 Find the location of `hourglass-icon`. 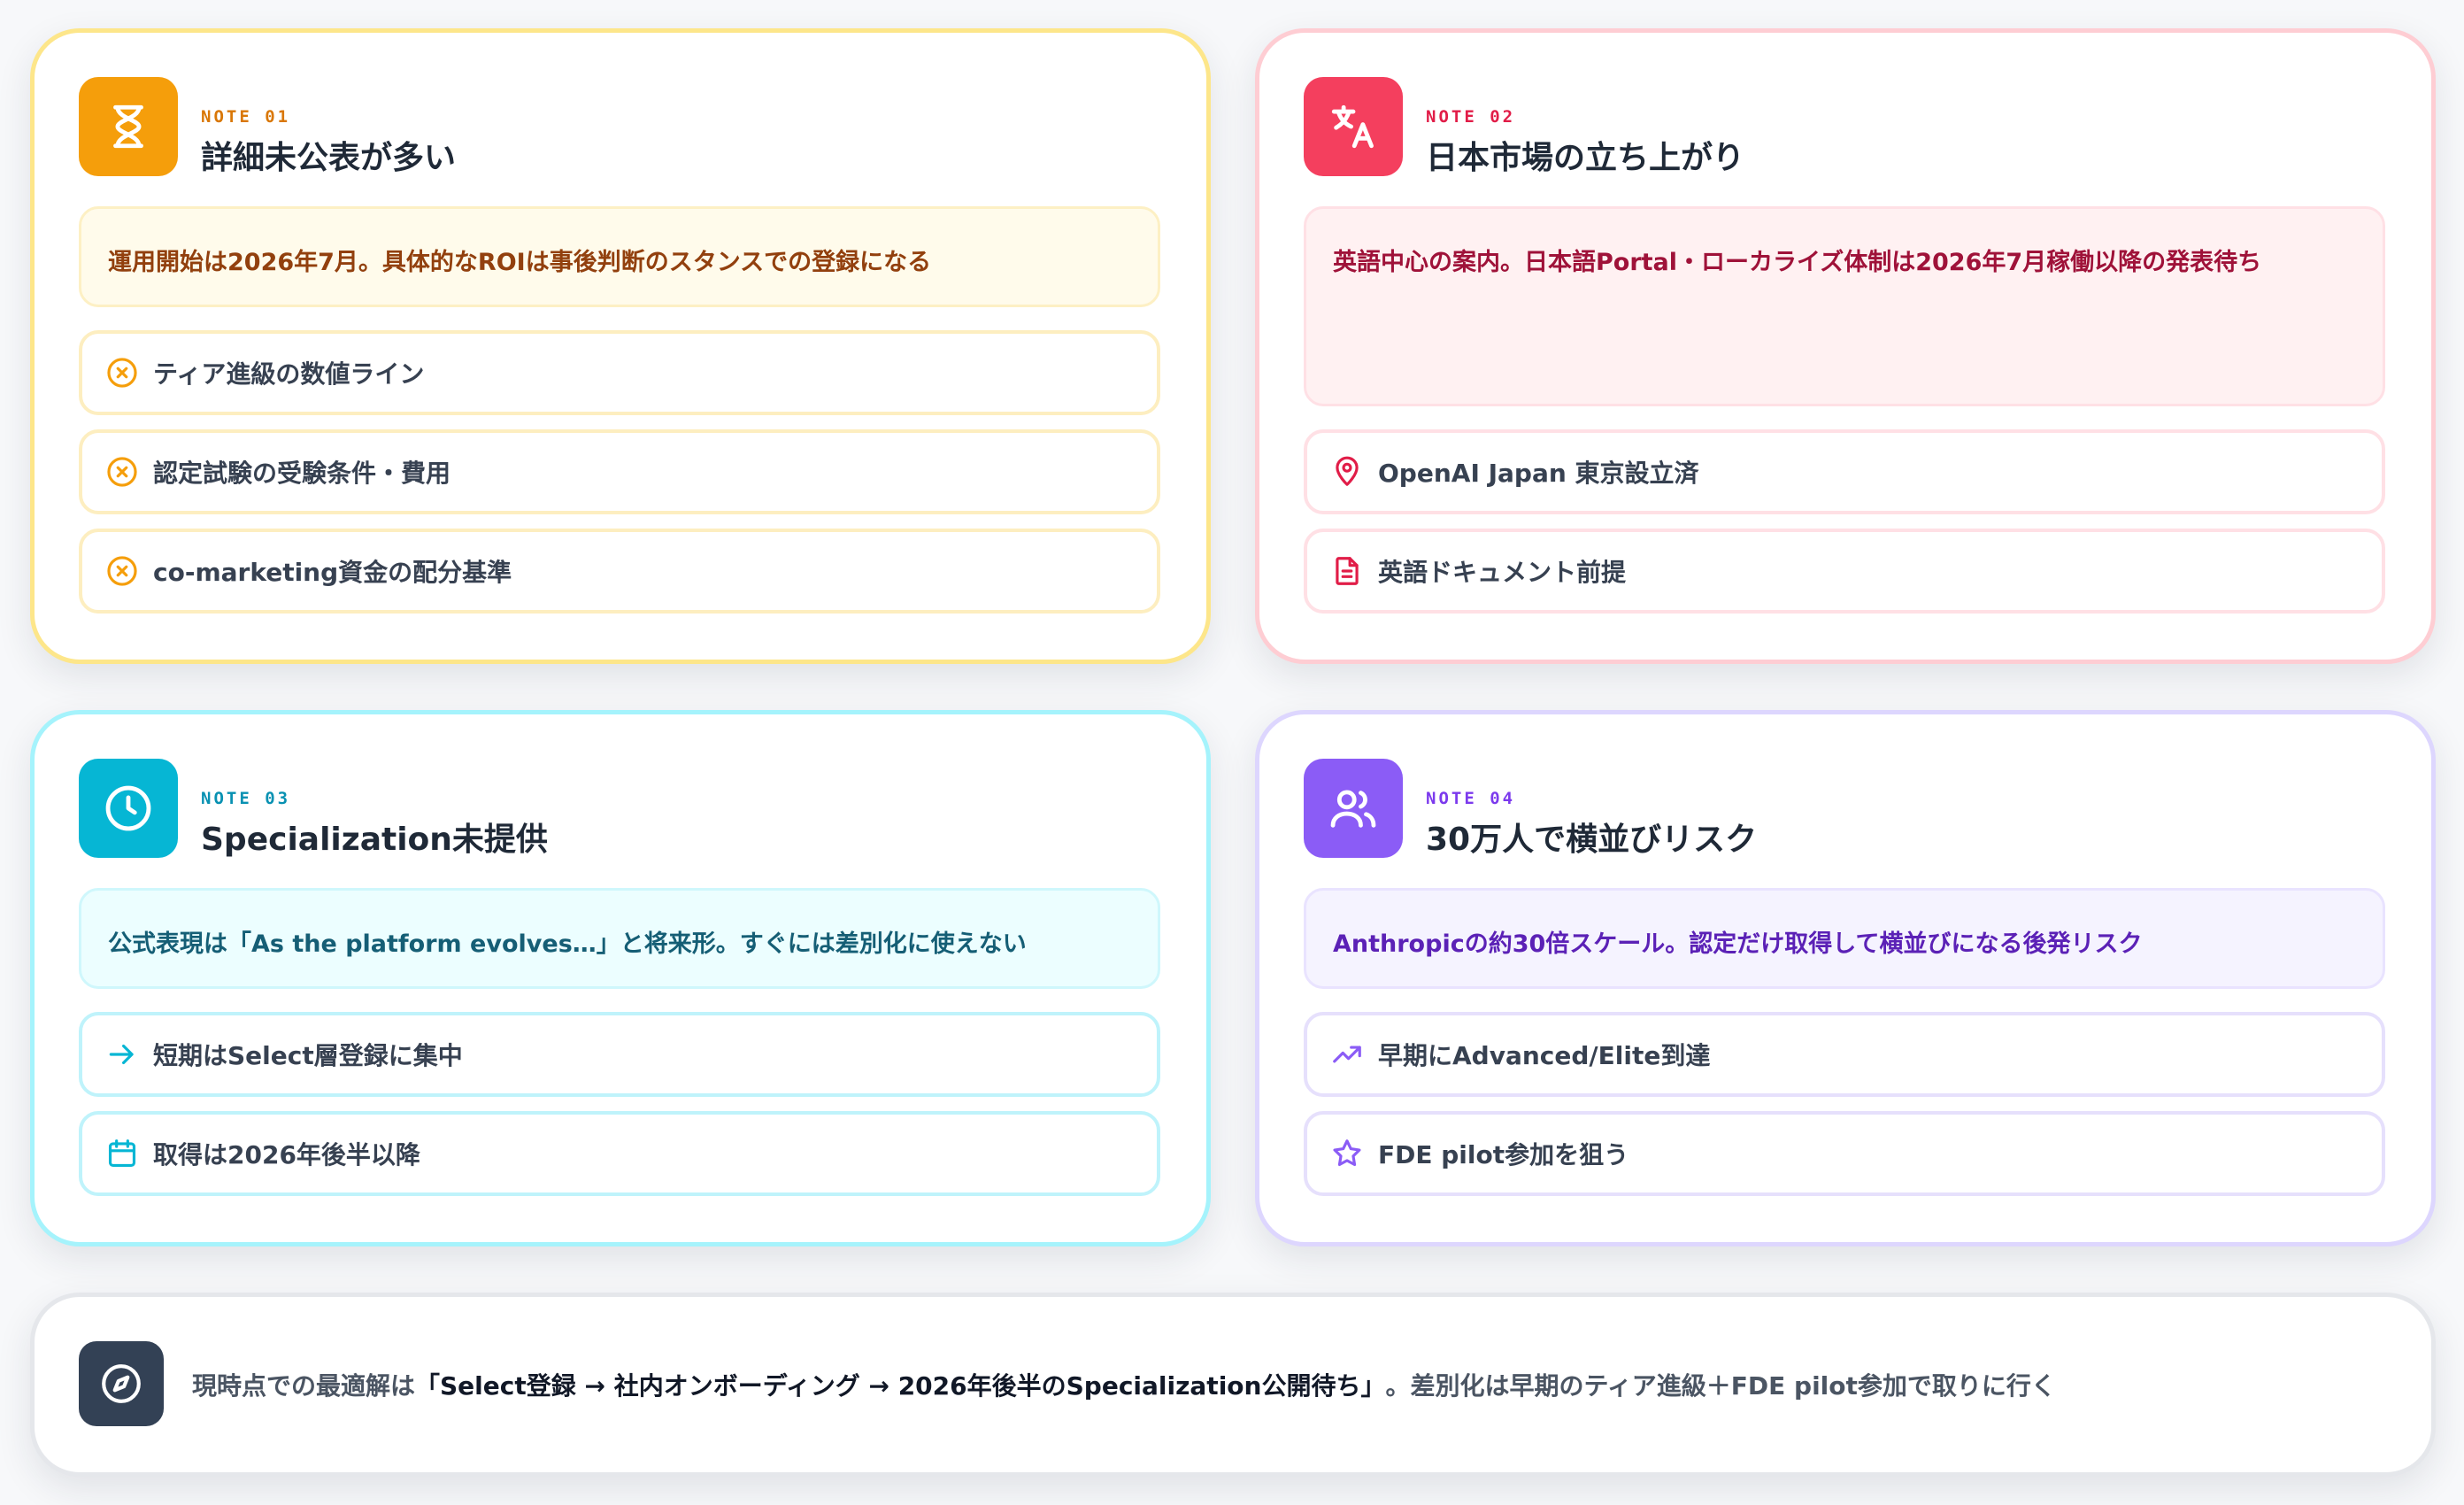

hourglass-icon is located at coordinates (128, 126).